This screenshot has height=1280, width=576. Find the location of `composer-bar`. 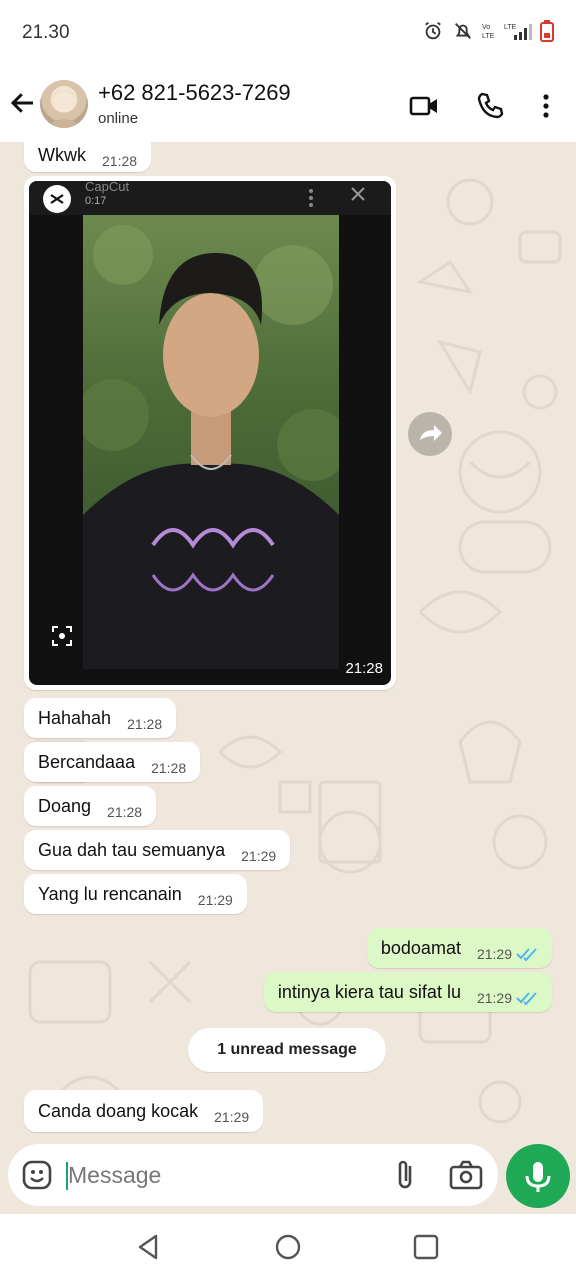

composer-bar is located at coordinates (253, 1175).